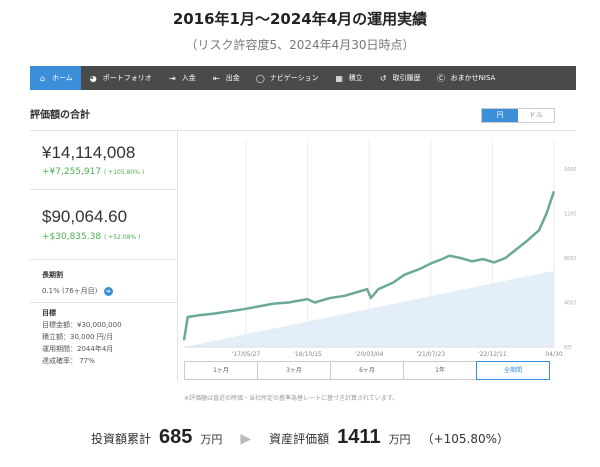 The width and height of the screenshot is (600, 467). I want to click on y-tick-label: 800万, so click(570, 259).